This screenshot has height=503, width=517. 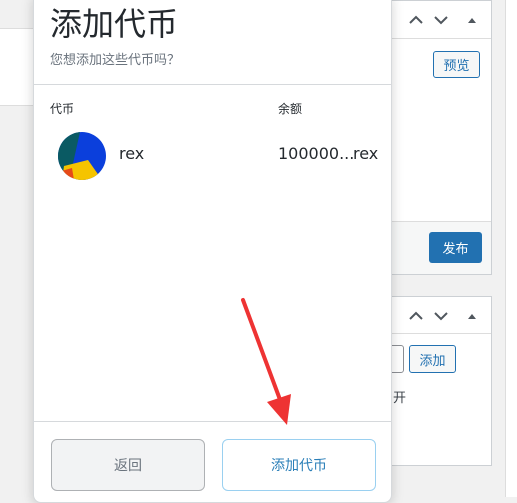 What do you see at coordinates (439, 137) in the screenshot?
I see `publish-box: 预览 发布` at bounding box center [439, 137].